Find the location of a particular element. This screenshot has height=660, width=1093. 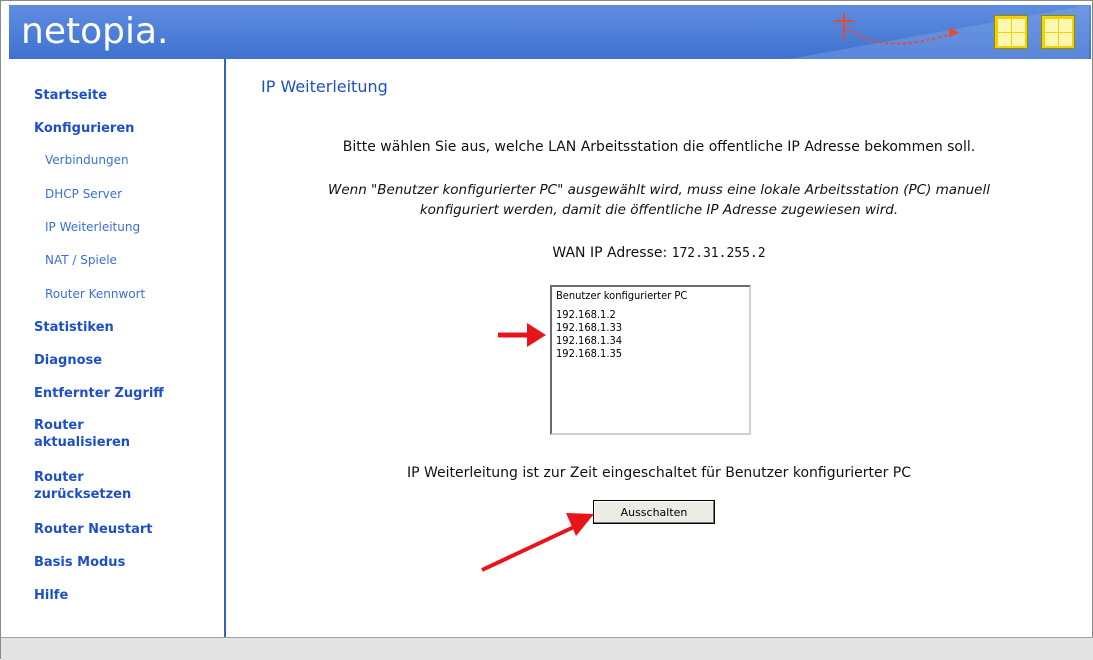

status-bar is located at coordinates (547, 648).